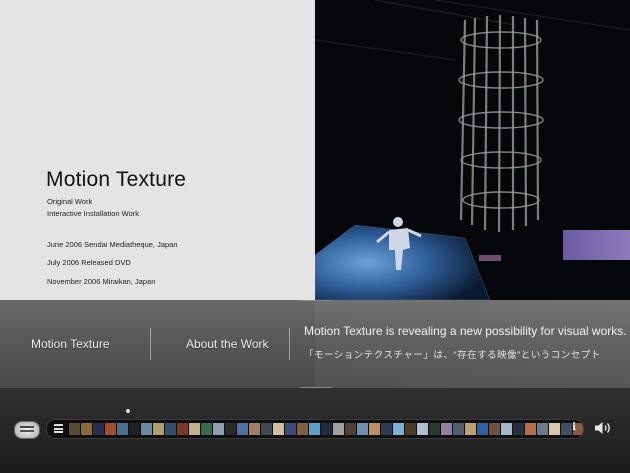 The image size is (630, 473). Describe the element at coordinates (472, 344) in the screenshot. I see `band-photo-overlay` at that location.